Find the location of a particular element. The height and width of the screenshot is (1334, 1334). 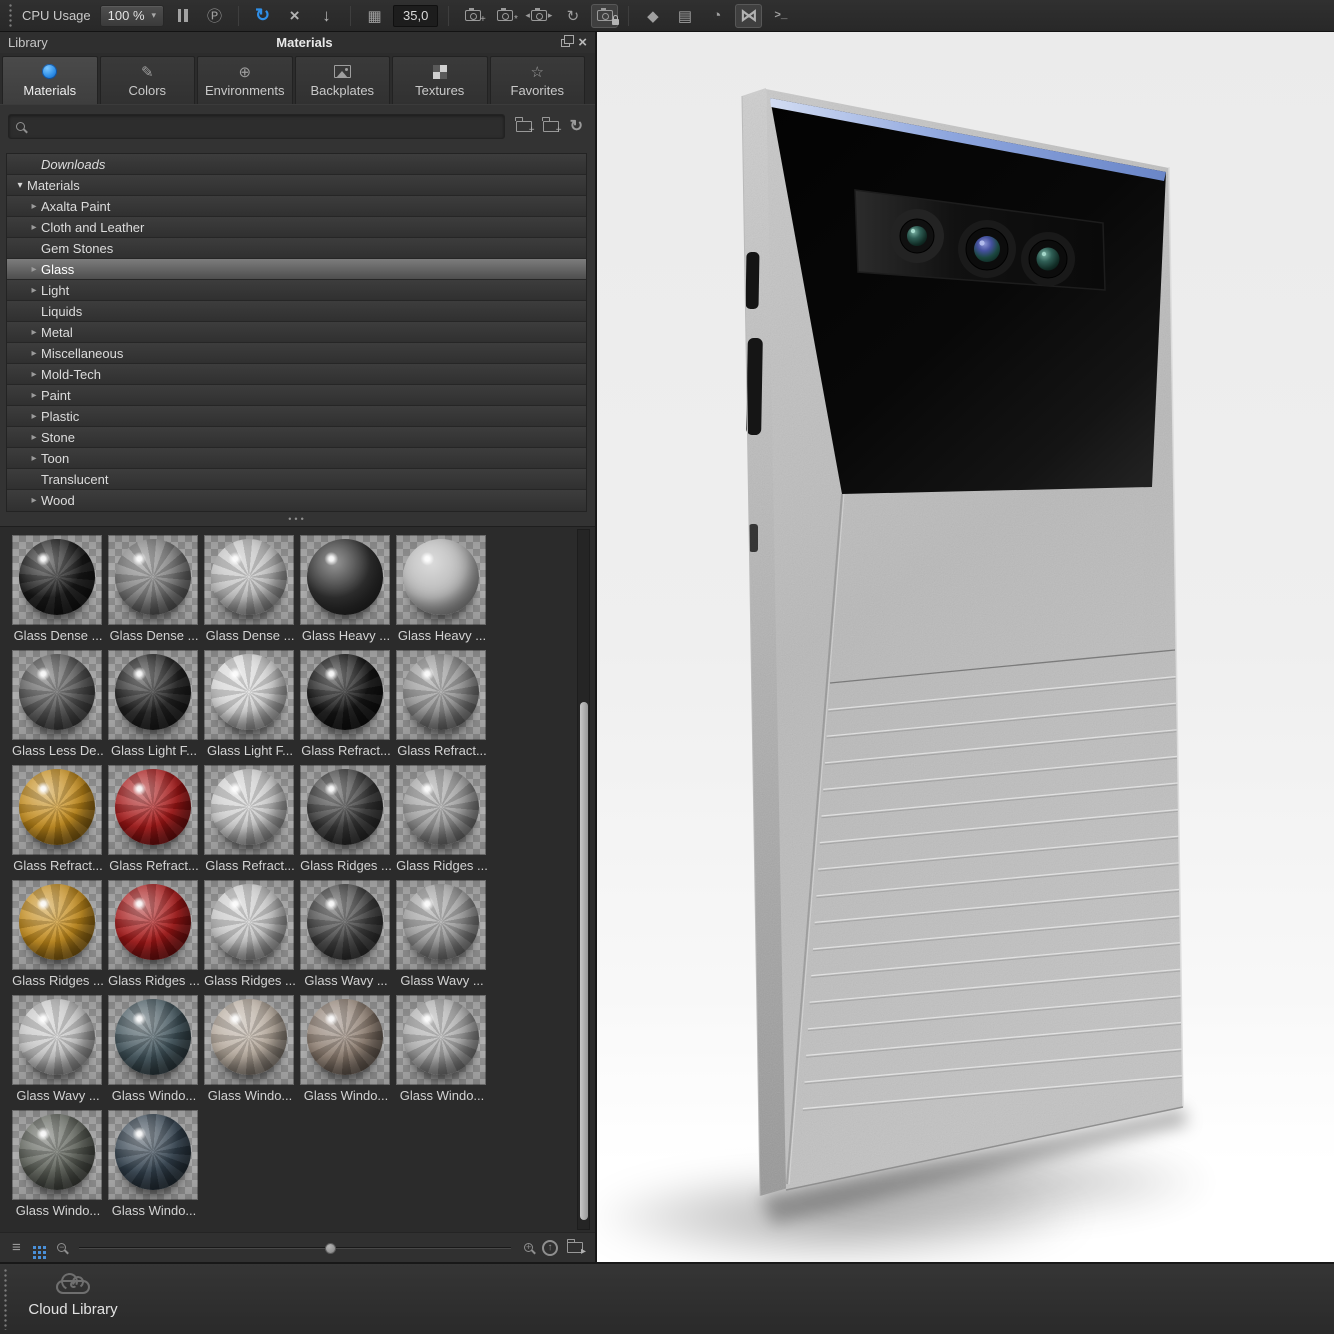

undock-icon is located at coordinates (568, 40).